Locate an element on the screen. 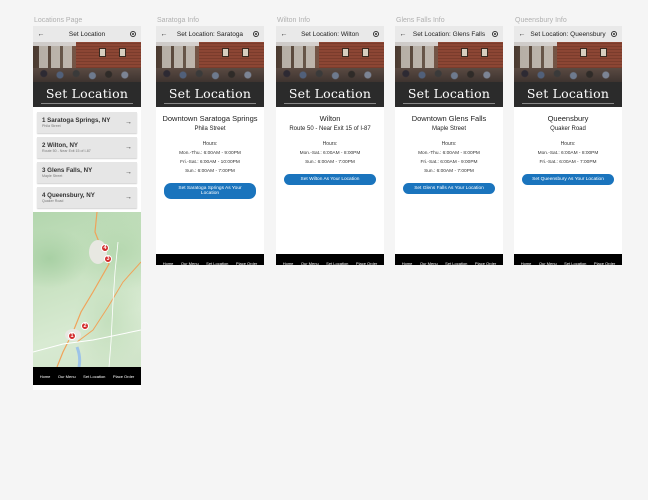  location-street: Phila Street is located at coordinates (210, 129).